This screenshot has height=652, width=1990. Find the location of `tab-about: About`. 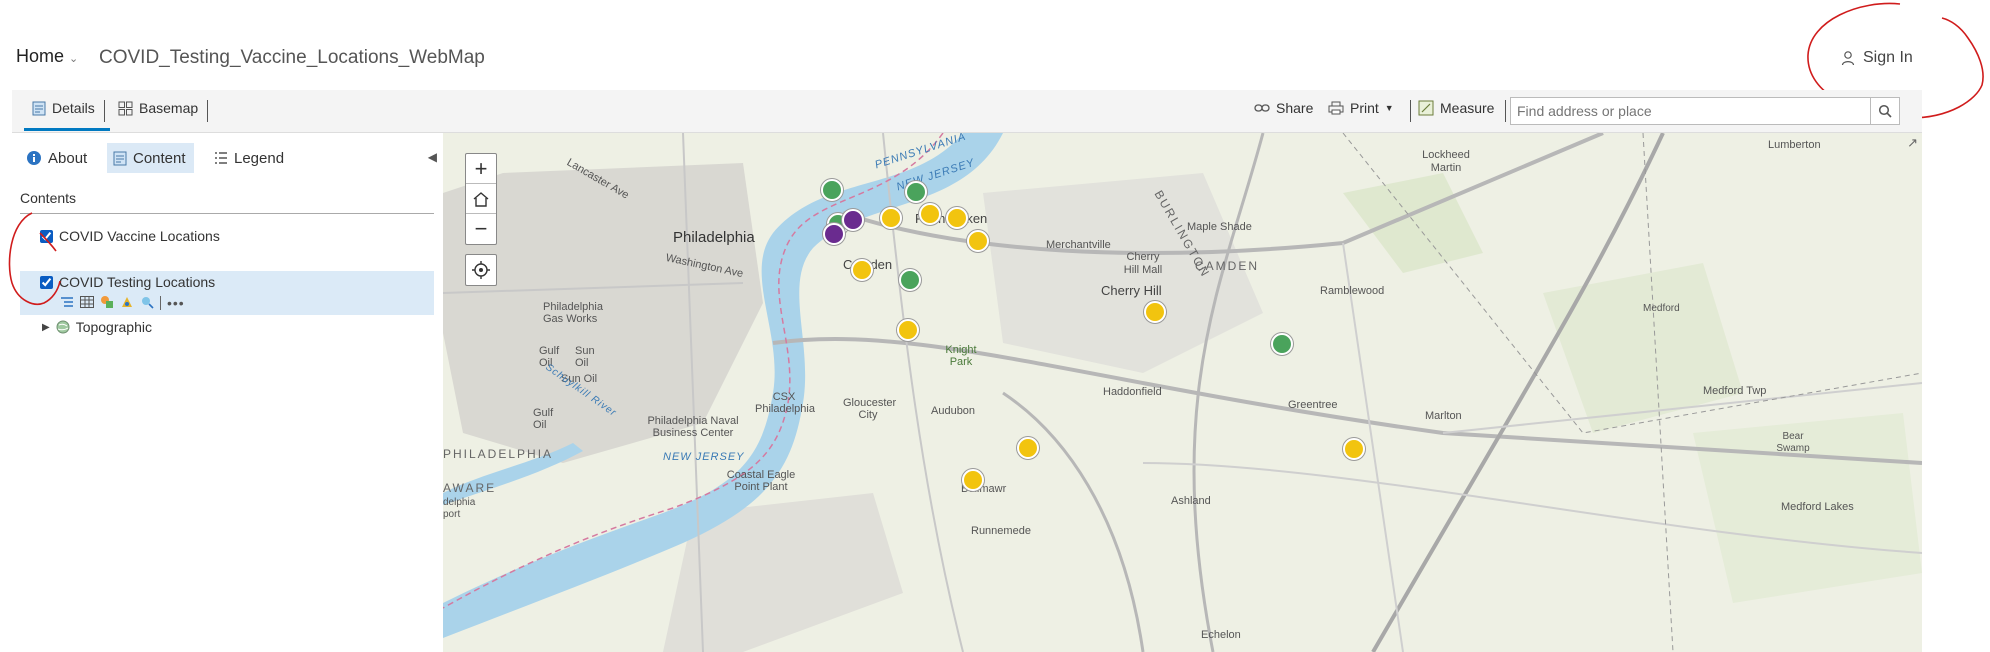

tab-about: About is located at coordinates (56, 158).